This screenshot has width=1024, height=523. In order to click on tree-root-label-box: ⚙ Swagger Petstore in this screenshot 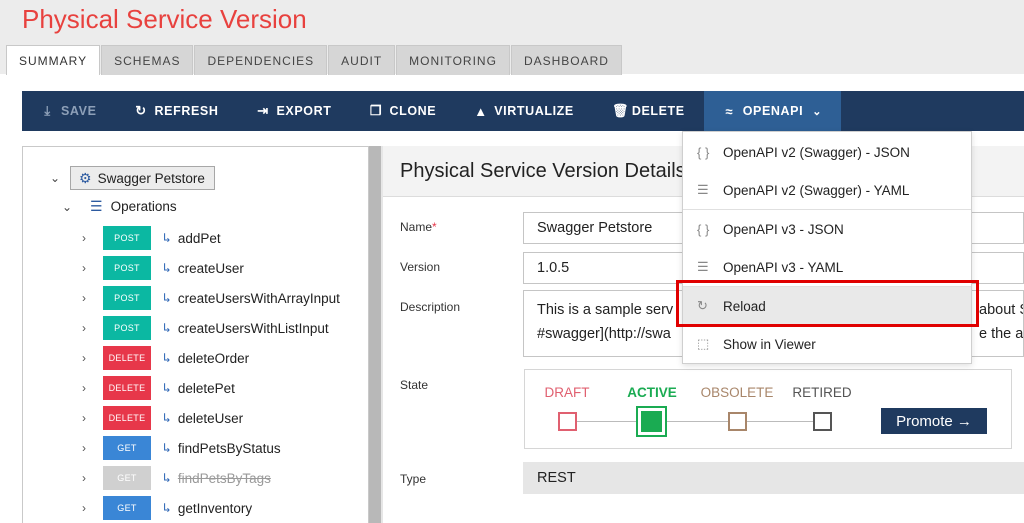, I will do `click(142, 178)`.